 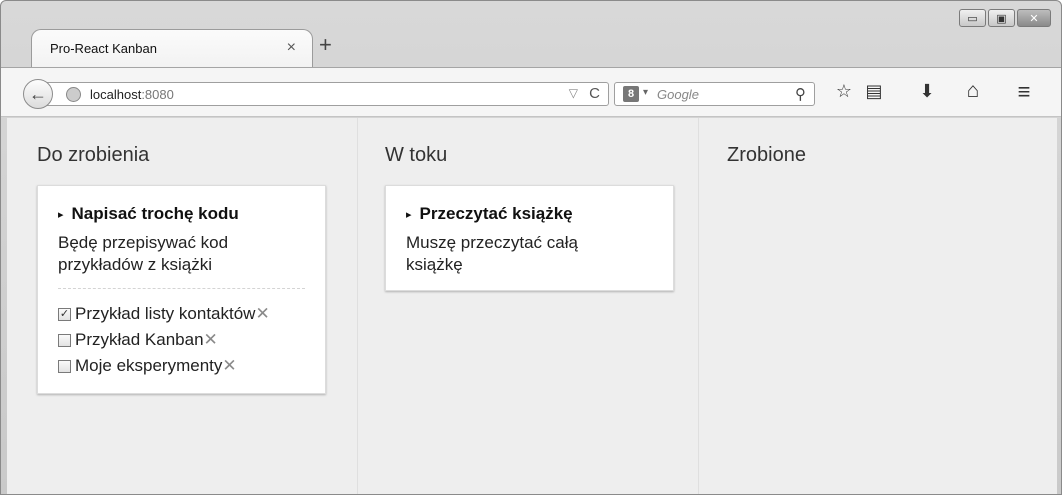 I want to click on google-engine-icon: 8, so click(x=631, y=94).